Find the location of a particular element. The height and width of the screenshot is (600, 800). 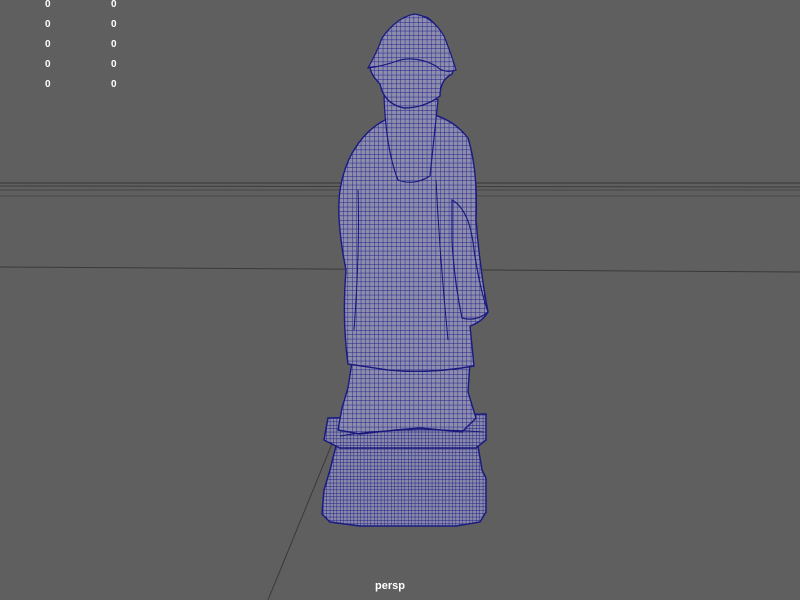

robe-lower is located at coordinates (407, 398).